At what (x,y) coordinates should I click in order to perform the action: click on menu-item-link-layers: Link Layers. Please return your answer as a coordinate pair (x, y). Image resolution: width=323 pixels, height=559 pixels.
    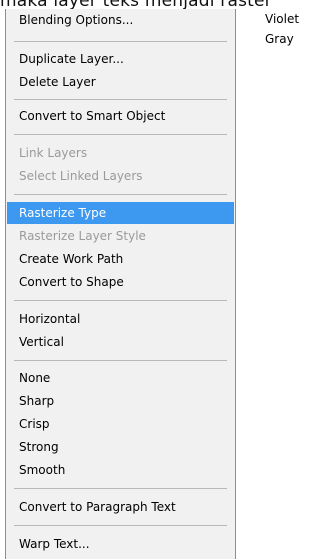
    Looking at the image, I should click on (53, 153).